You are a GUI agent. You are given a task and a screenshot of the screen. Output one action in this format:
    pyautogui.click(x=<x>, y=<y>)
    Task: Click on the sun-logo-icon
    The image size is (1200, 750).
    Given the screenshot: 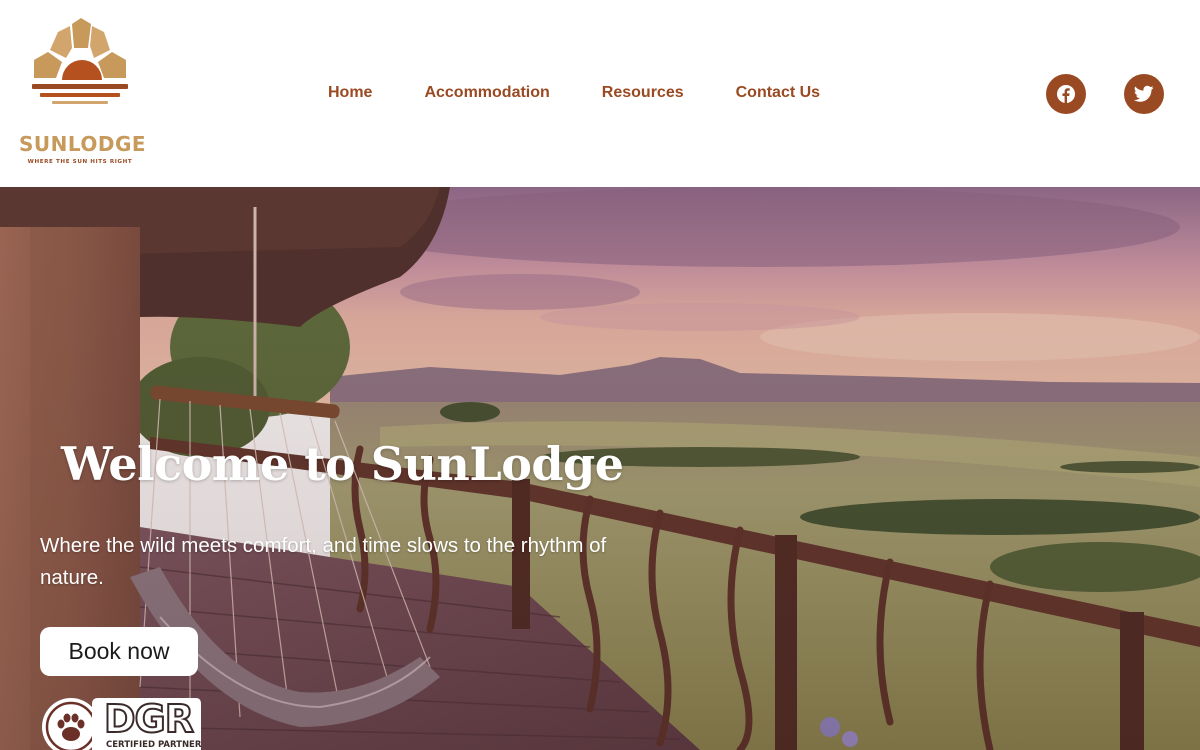 What is the action you would take?
    pyautogui.click(x=80, y=61)
    